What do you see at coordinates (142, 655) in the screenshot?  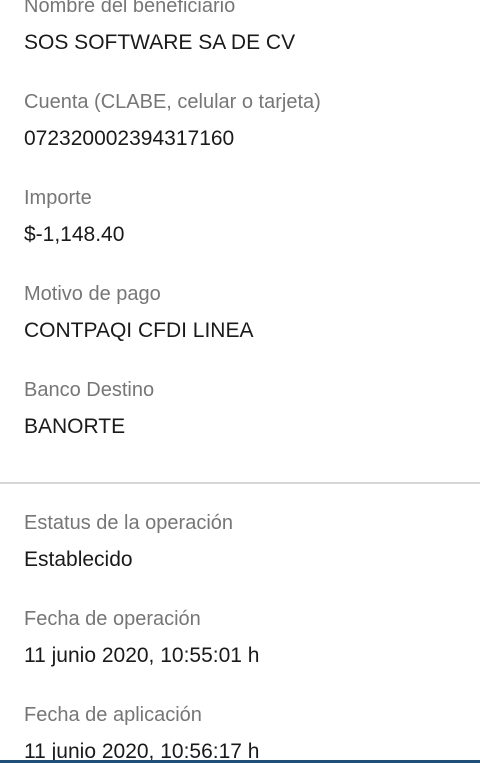 I see `operation-date-value: 11 junio 2020, 10:55:01 h` at bounding box center [142, 655].